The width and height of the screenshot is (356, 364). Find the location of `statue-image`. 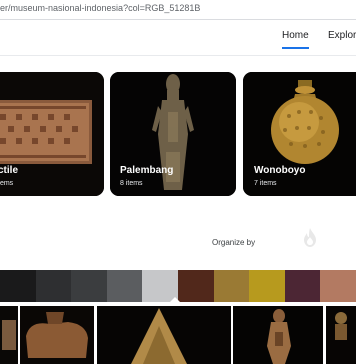

statue-image is located at coordinates (173, 134).